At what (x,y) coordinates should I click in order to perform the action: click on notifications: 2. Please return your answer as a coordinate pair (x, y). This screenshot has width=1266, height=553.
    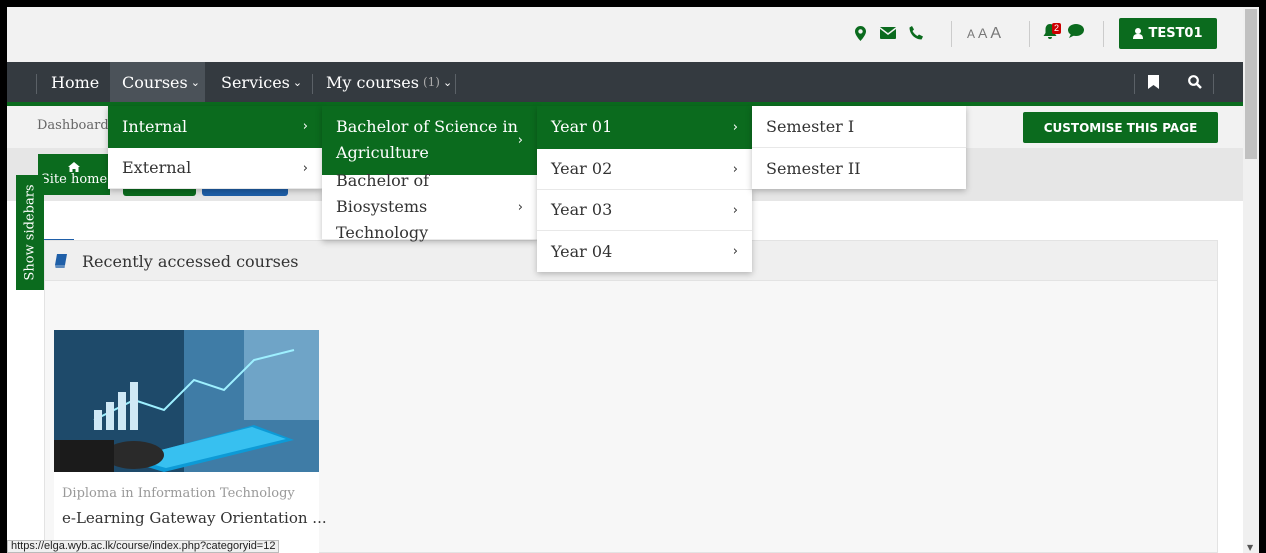
    Looking at the image, I should click on (1063, 32).